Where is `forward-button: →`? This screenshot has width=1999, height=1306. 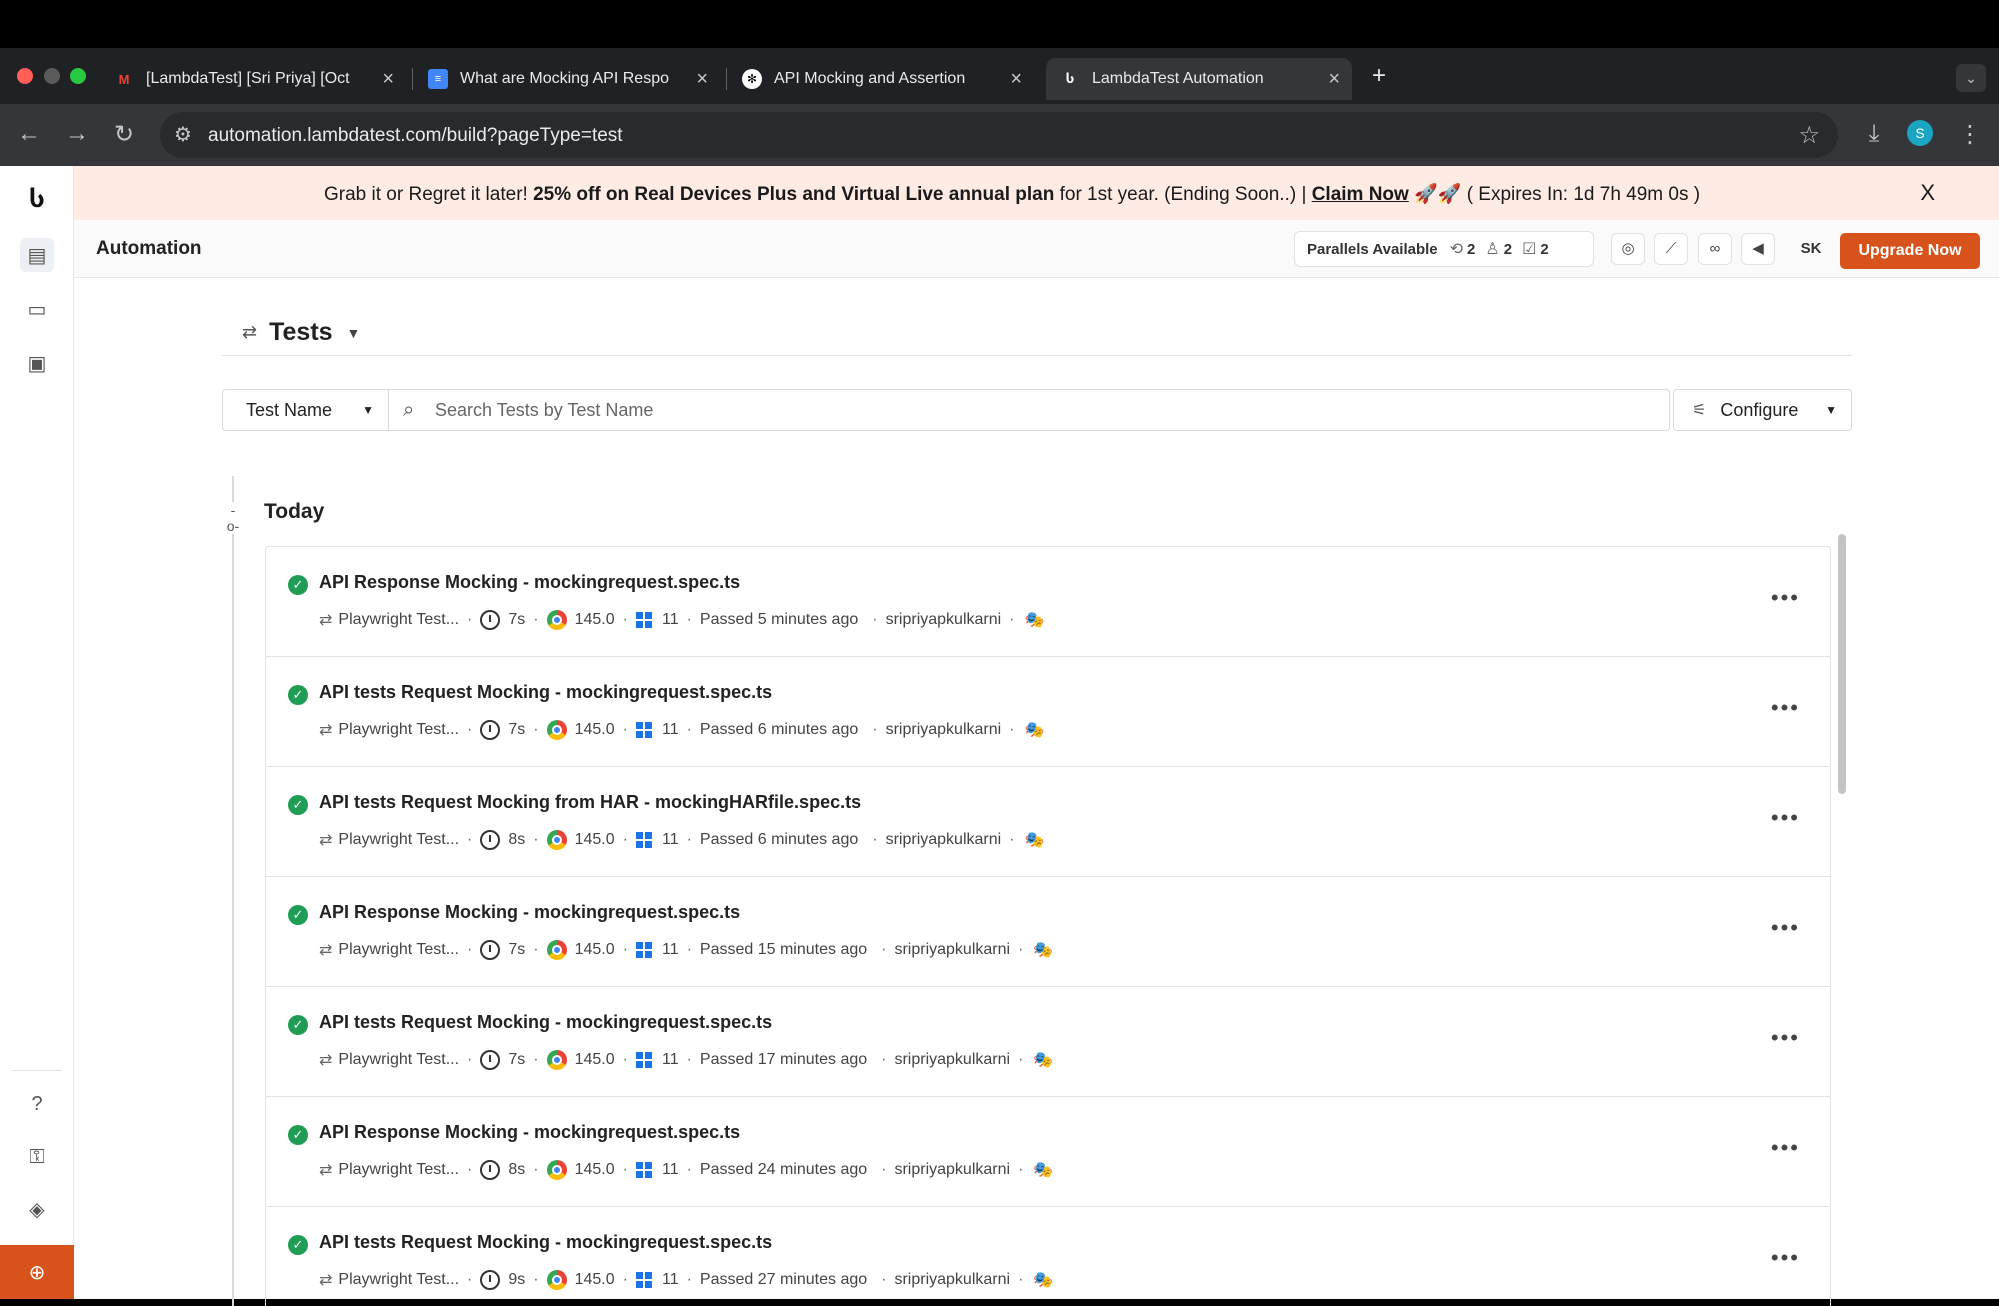
forward-button: → is located at coordinates (77, 134).